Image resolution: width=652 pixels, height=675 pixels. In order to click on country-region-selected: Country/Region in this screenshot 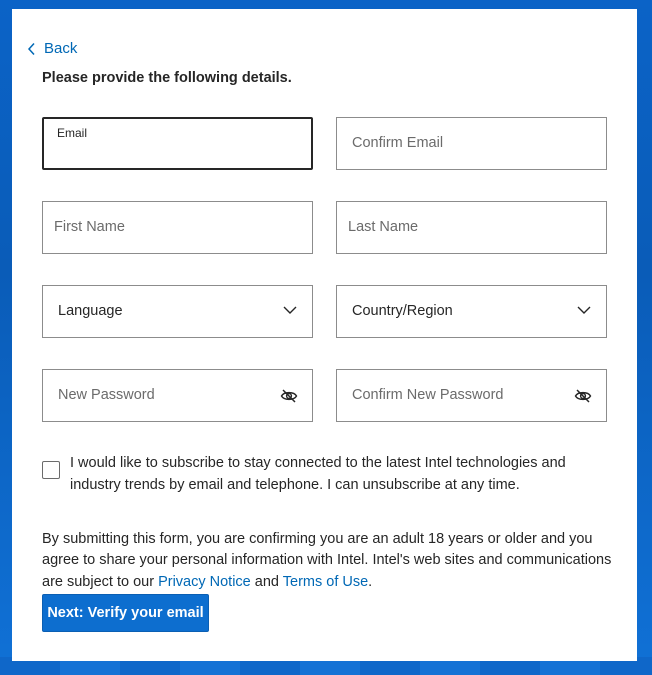, I will do `click(402, 311)`.